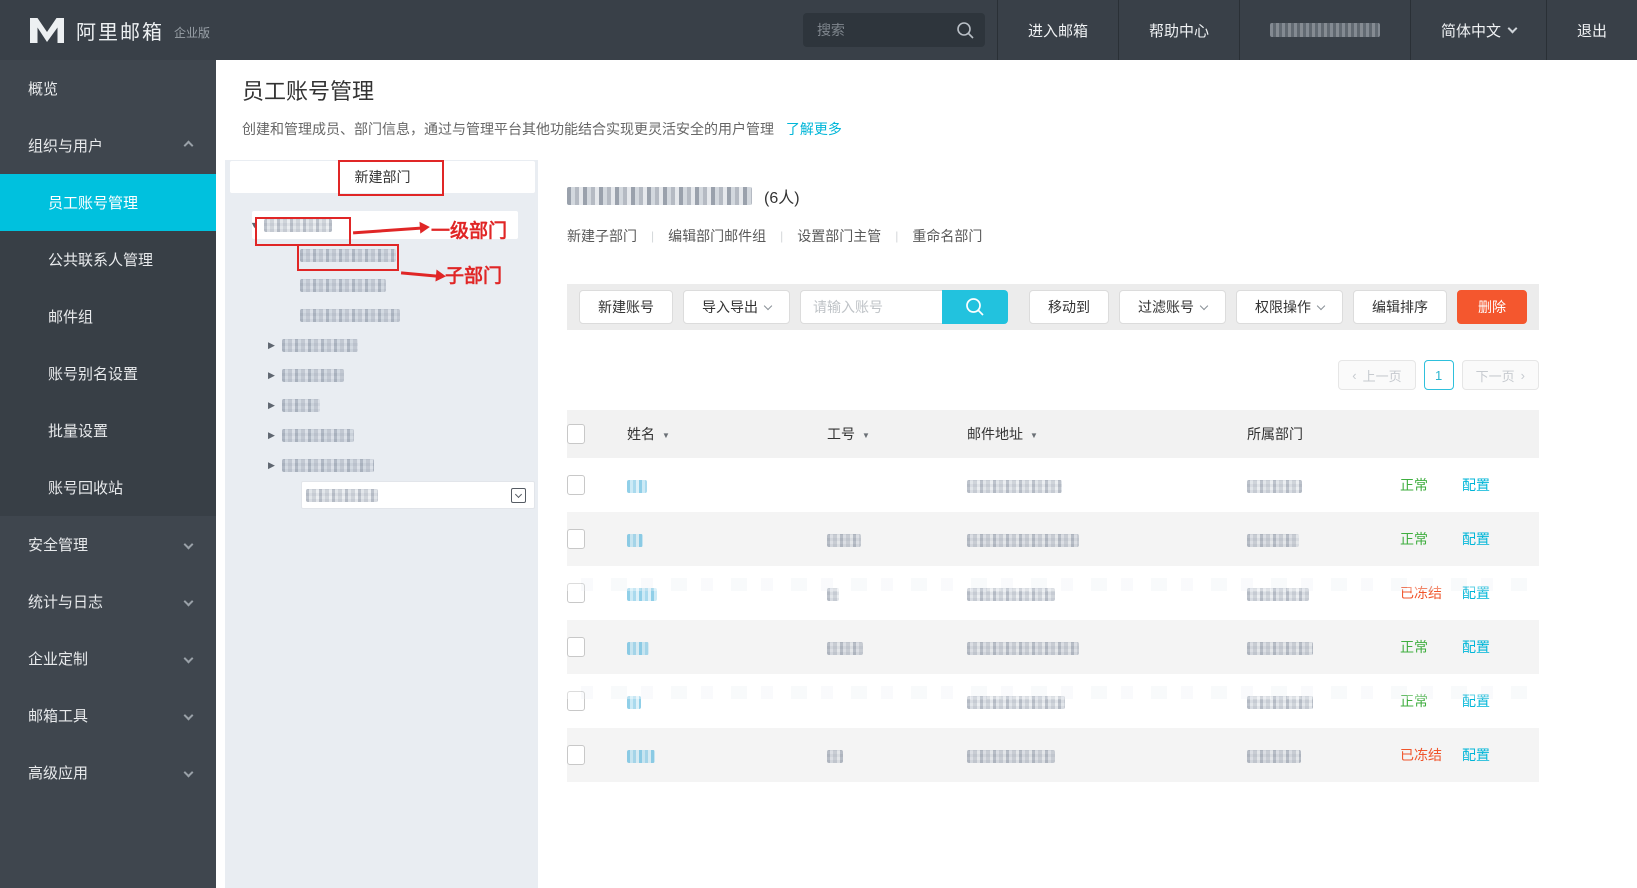  I want to click on search-icon, so click(965, 30).